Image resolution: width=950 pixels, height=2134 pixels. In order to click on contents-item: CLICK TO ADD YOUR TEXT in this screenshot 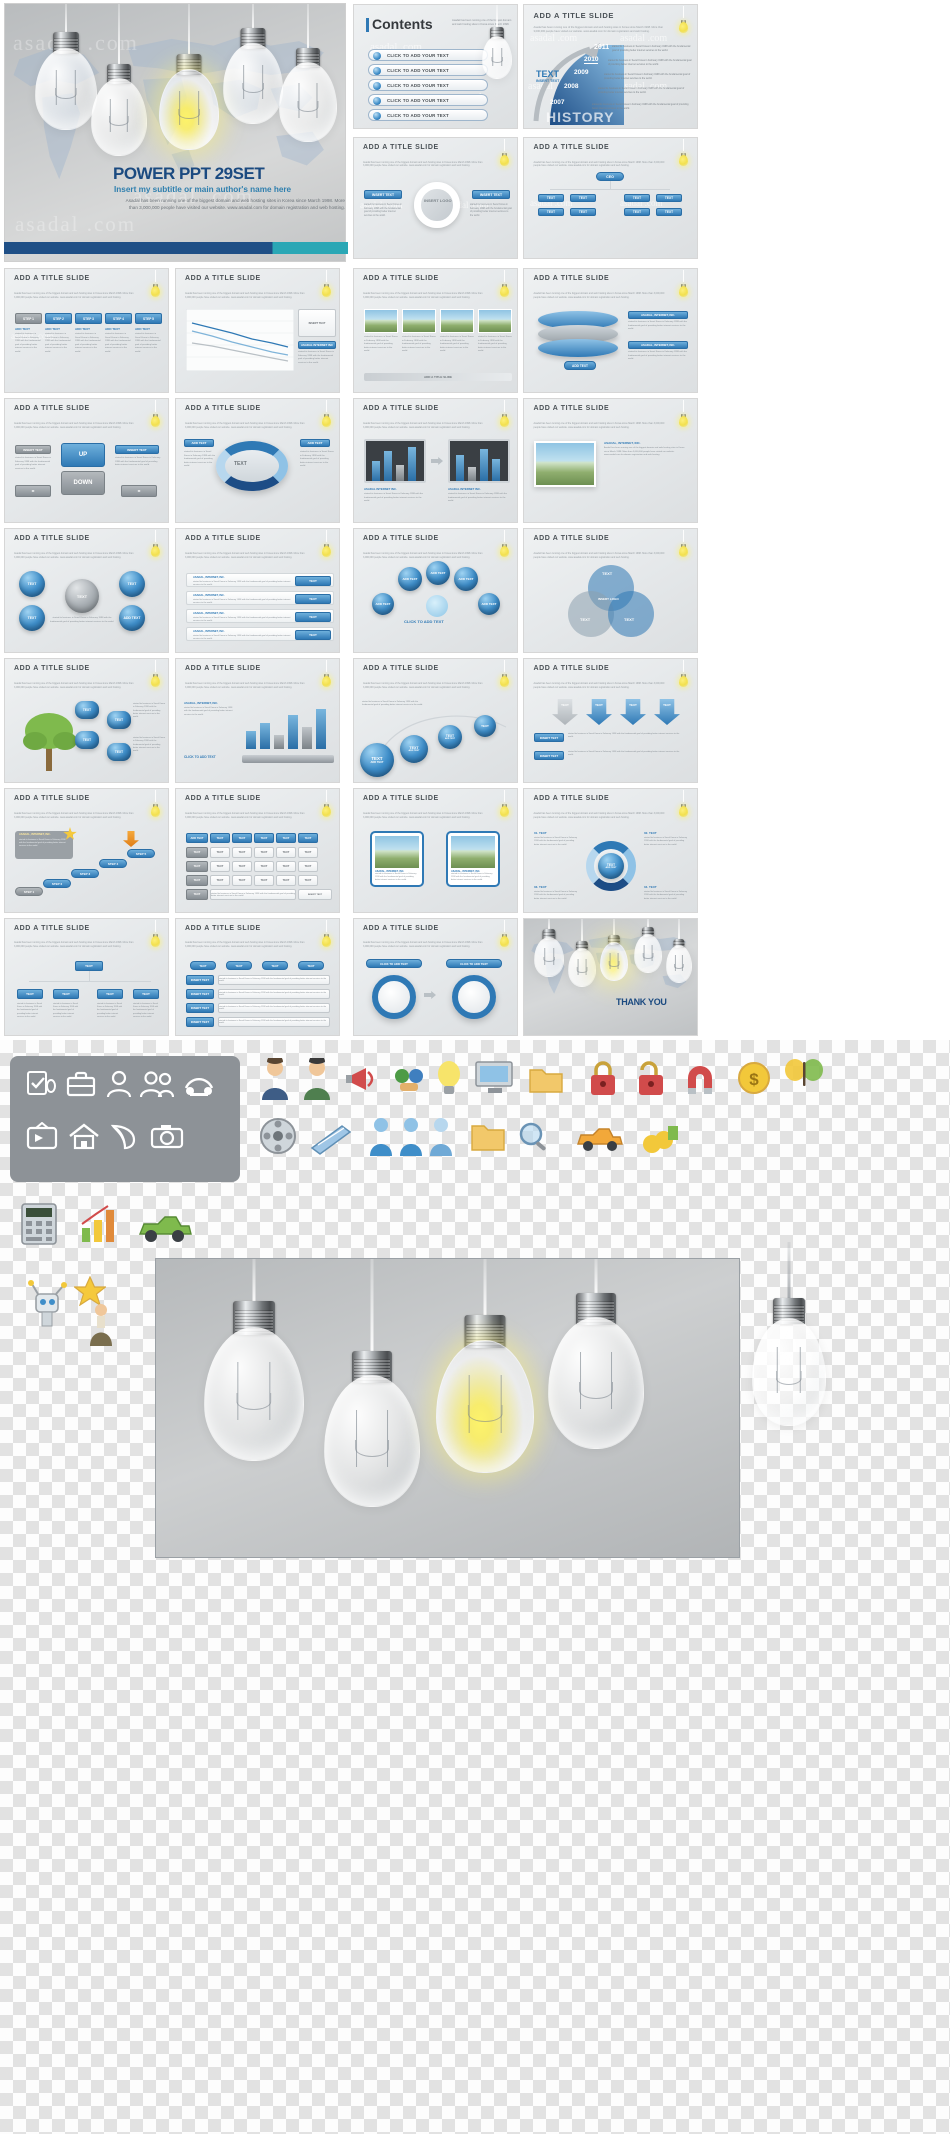, I will do `click(428, 100)`.